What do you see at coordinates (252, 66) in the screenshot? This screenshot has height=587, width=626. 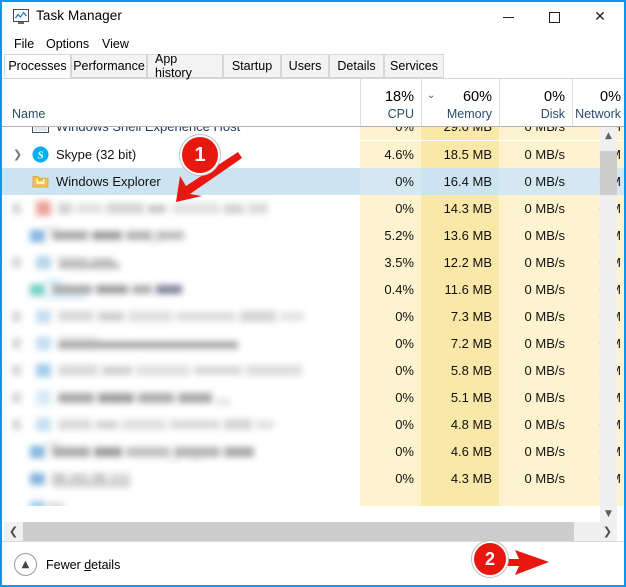 I see `tab-startup: Startup` at bounding box center [252, 66].